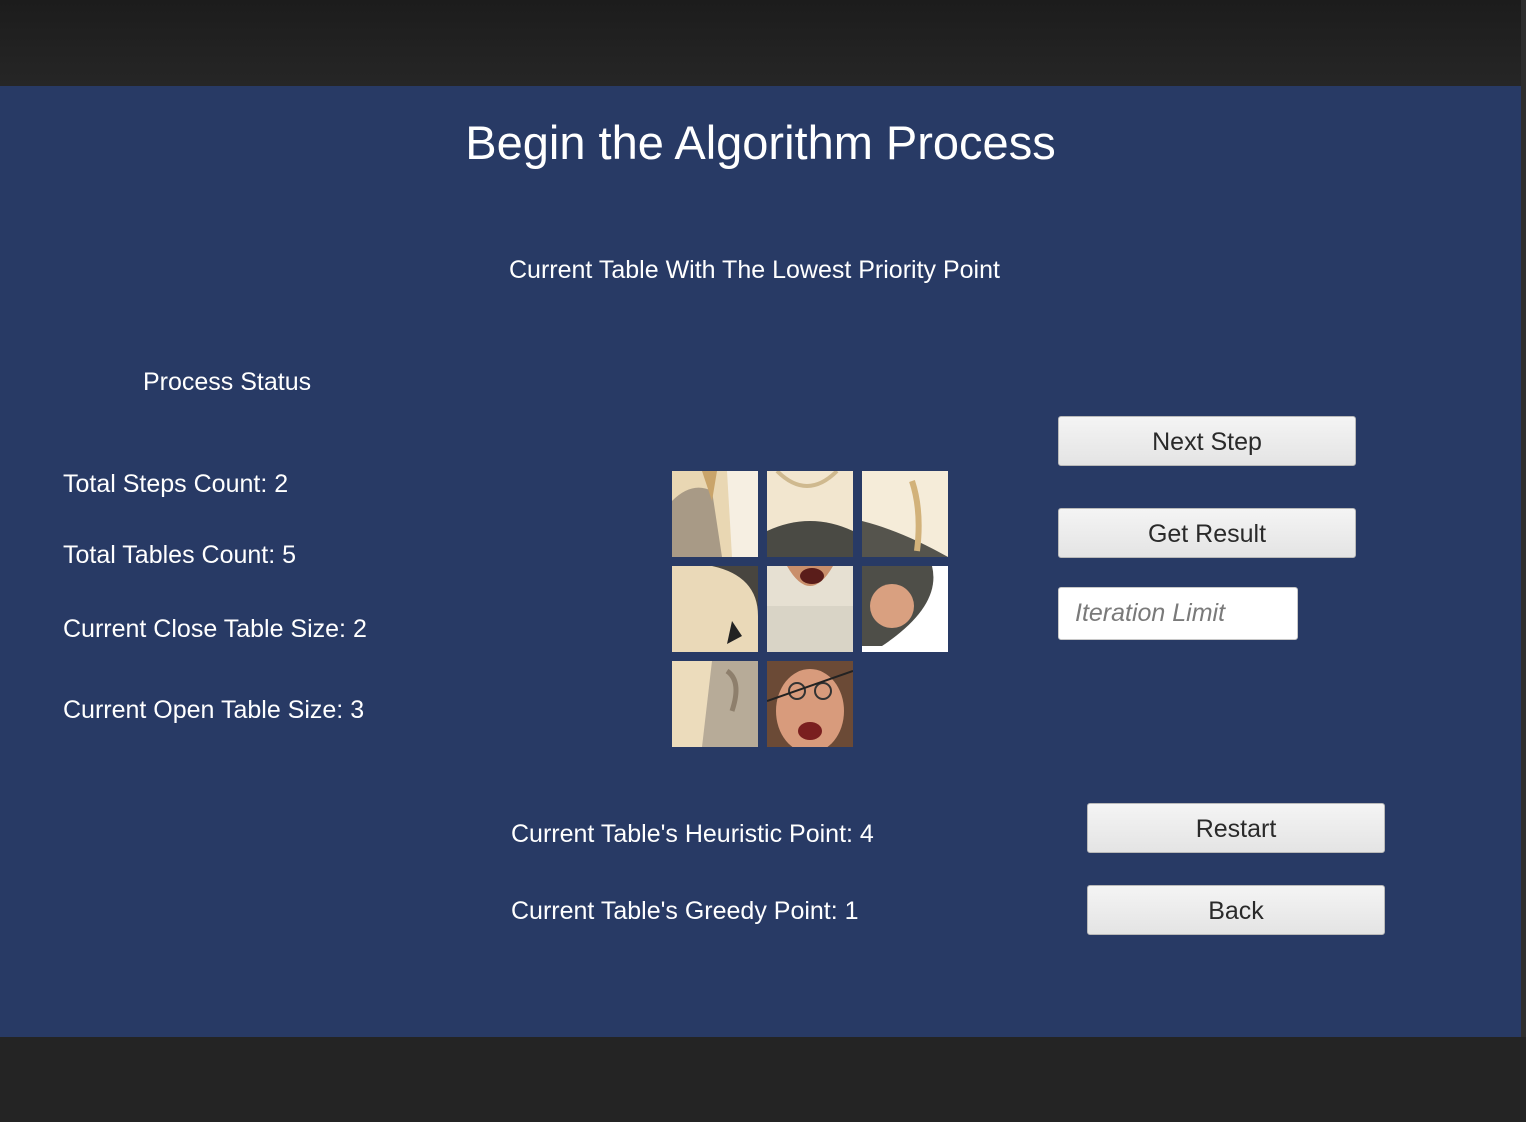  Describe the element at coordinates (176, 484) in the screenshot. I see `total-steps-count: Total Steps Count: 2` at that location.